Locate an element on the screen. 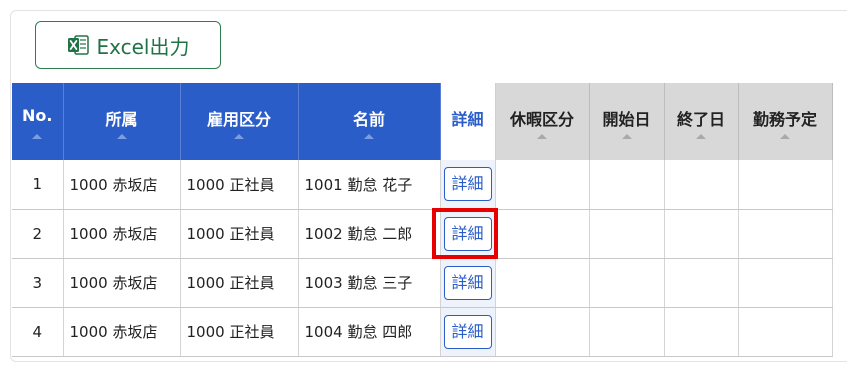  col-header-label: 開始日 is located at coordinates (626, 119).